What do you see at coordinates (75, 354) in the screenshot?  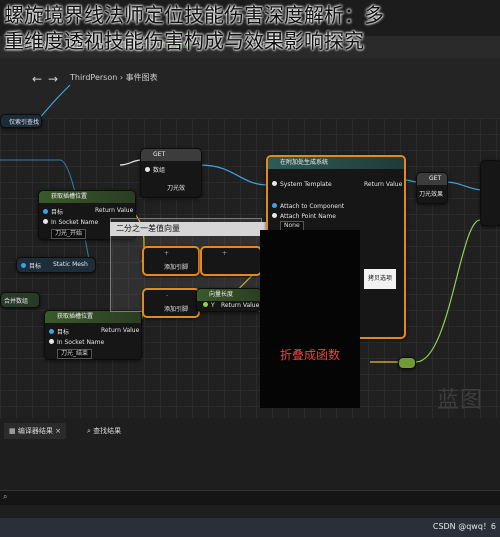 I see `socket-lower-value-field: 刀光_结束` at bounding box center [75, 354].